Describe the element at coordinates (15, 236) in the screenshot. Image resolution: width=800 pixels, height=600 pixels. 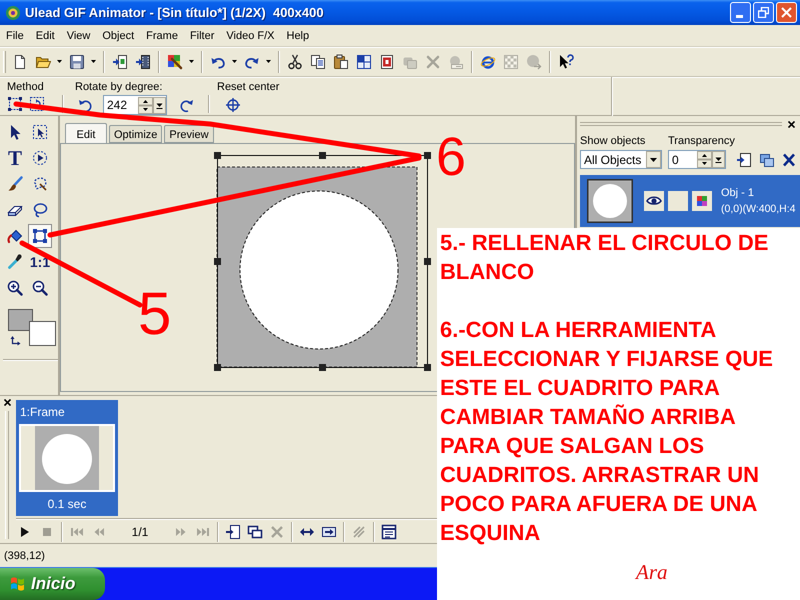
I see `paint-bucket-icon` at that location.